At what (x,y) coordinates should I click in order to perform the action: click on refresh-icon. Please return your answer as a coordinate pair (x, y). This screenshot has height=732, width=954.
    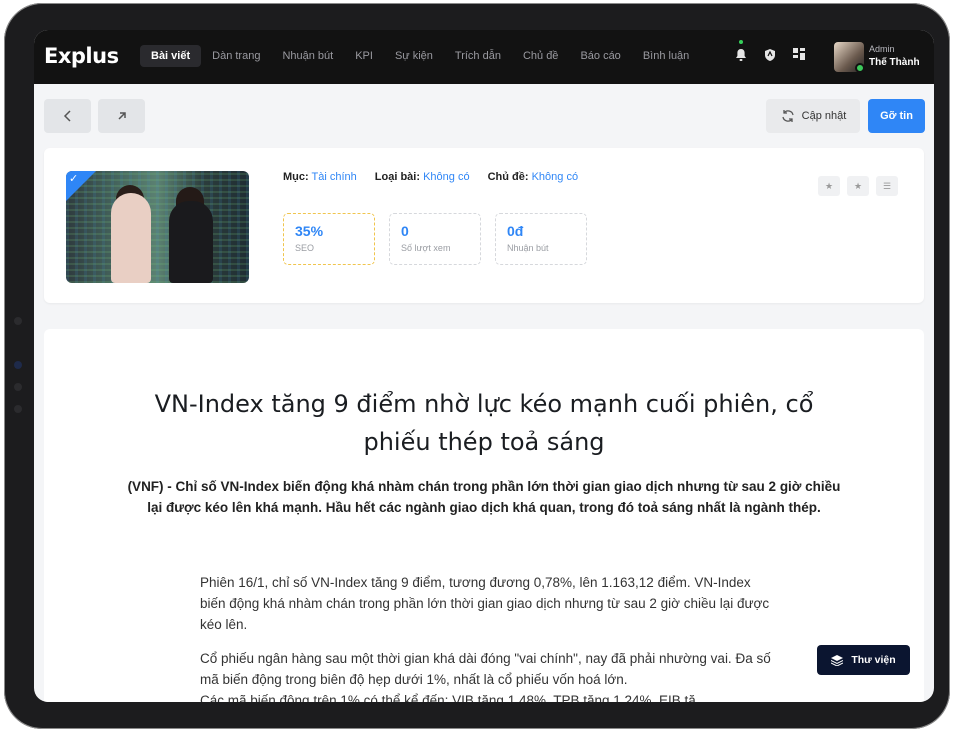
    Looking at the image, I should click on (788, 116).